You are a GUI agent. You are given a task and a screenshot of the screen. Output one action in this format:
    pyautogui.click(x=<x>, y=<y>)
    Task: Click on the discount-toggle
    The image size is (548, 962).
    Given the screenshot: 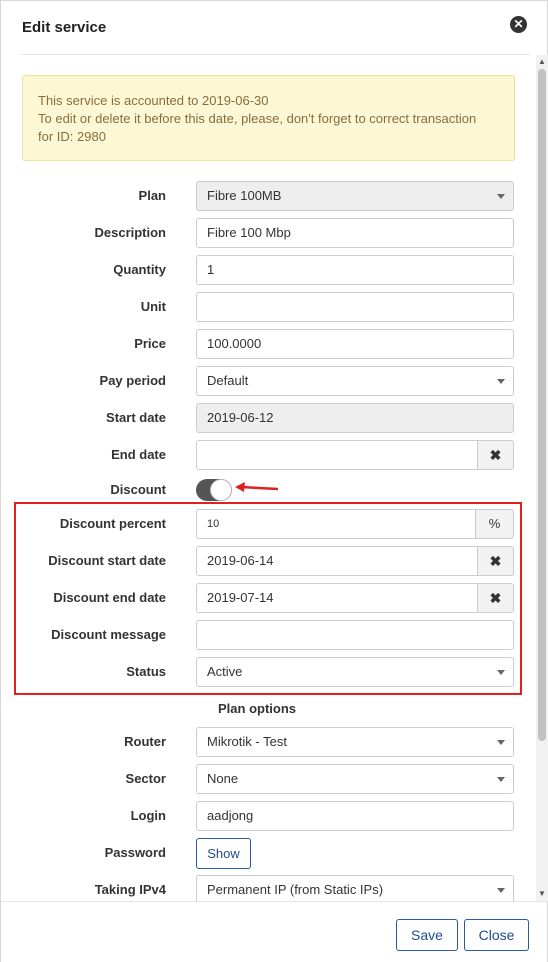 What is the action you would take?
    pyautogui.click(x=214, y=490)
    